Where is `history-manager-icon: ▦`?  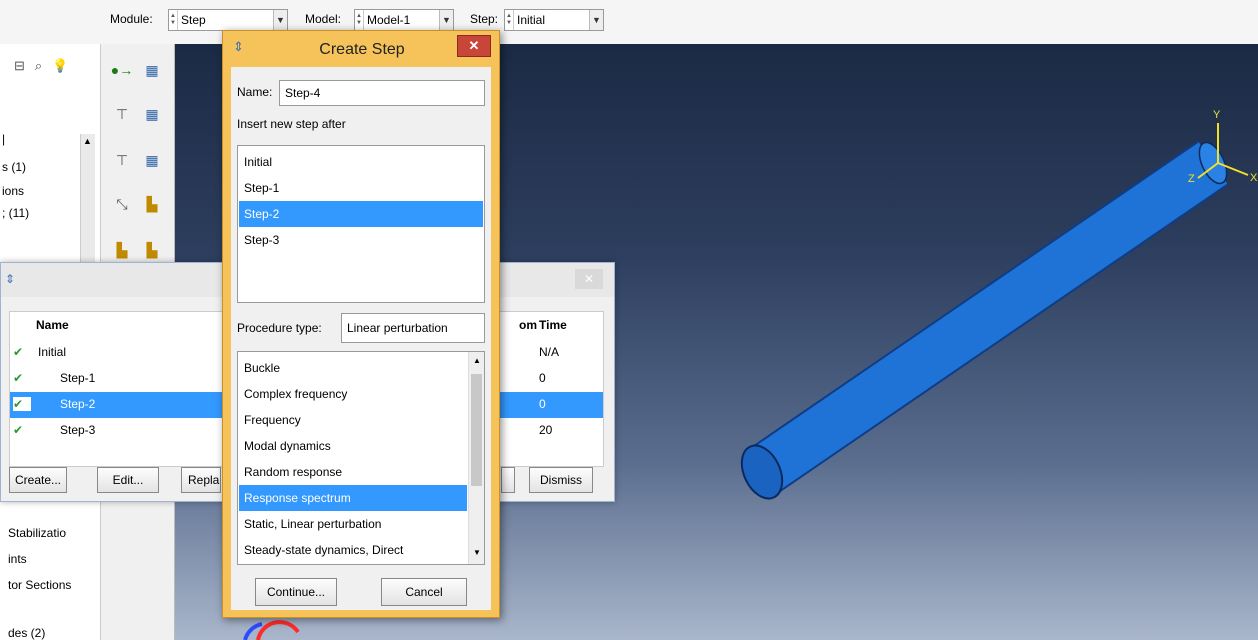 history-manager-icon: ▦ is located at coordinates (152, 160).